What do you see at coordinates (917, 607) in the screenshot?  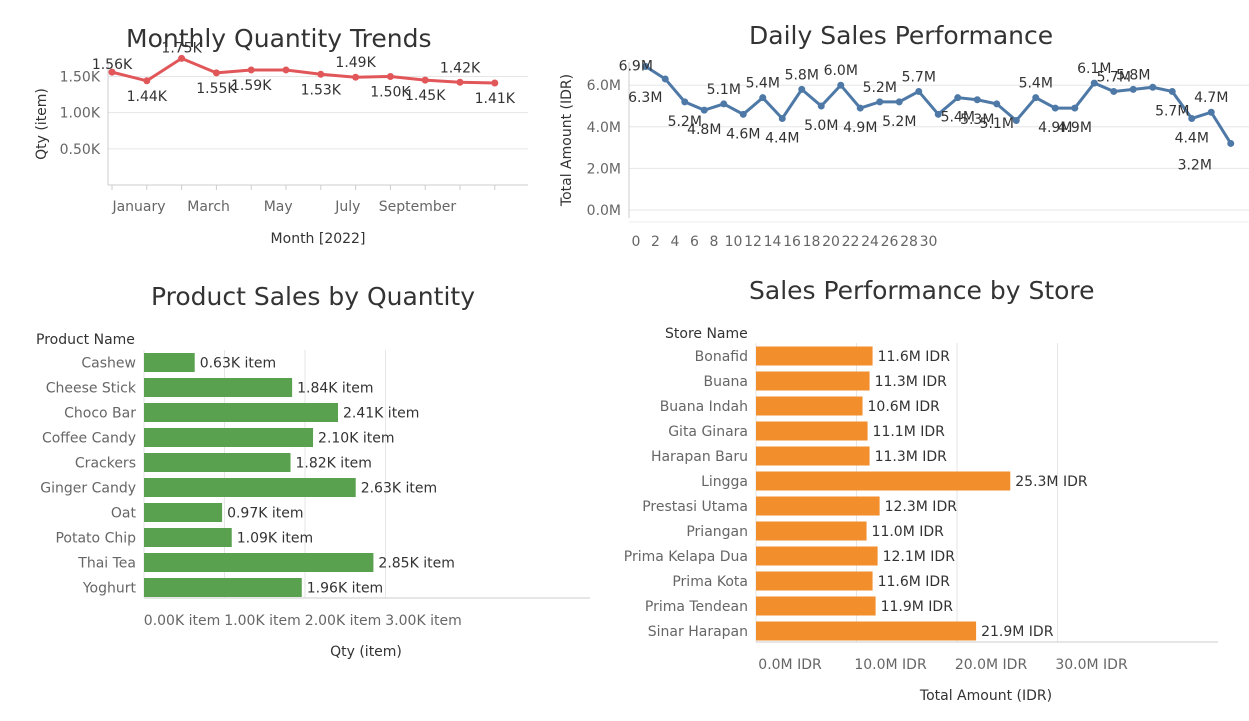 I see `store-data-label: 11.9M IDR` at bounding box center [917, 607].